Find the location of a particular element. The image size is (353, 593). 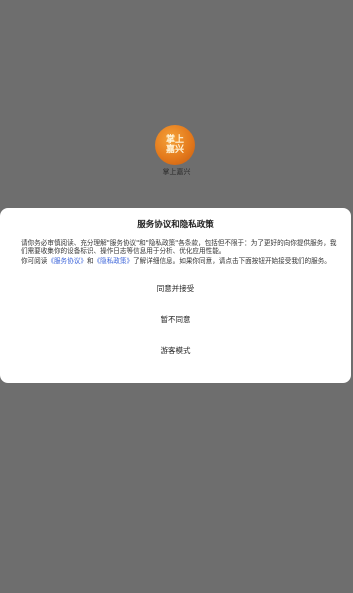

privacy-policy-link: 《隐私政策》 is located at coordinates (114, 261).